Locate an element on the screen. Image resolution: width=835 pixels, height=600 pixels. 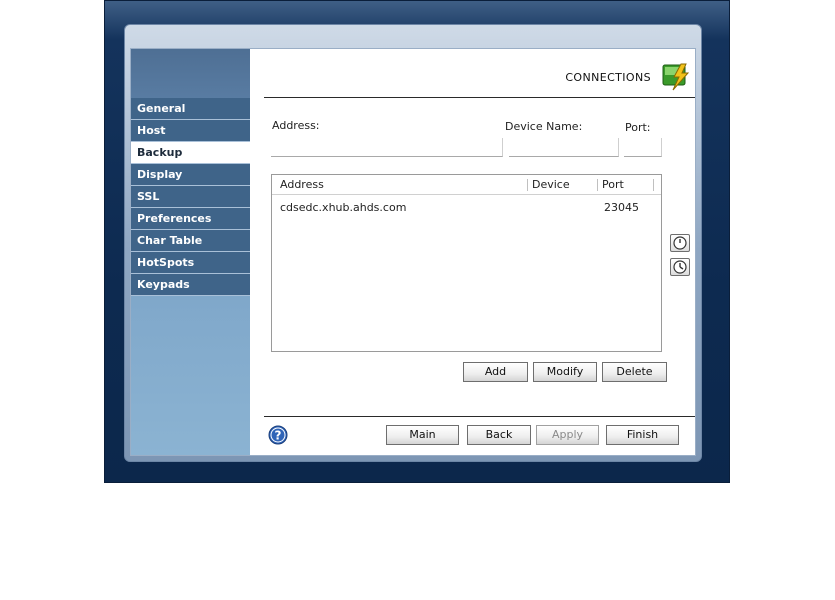
section-title: CONNECTIONS is located at coordinates (608, 77).